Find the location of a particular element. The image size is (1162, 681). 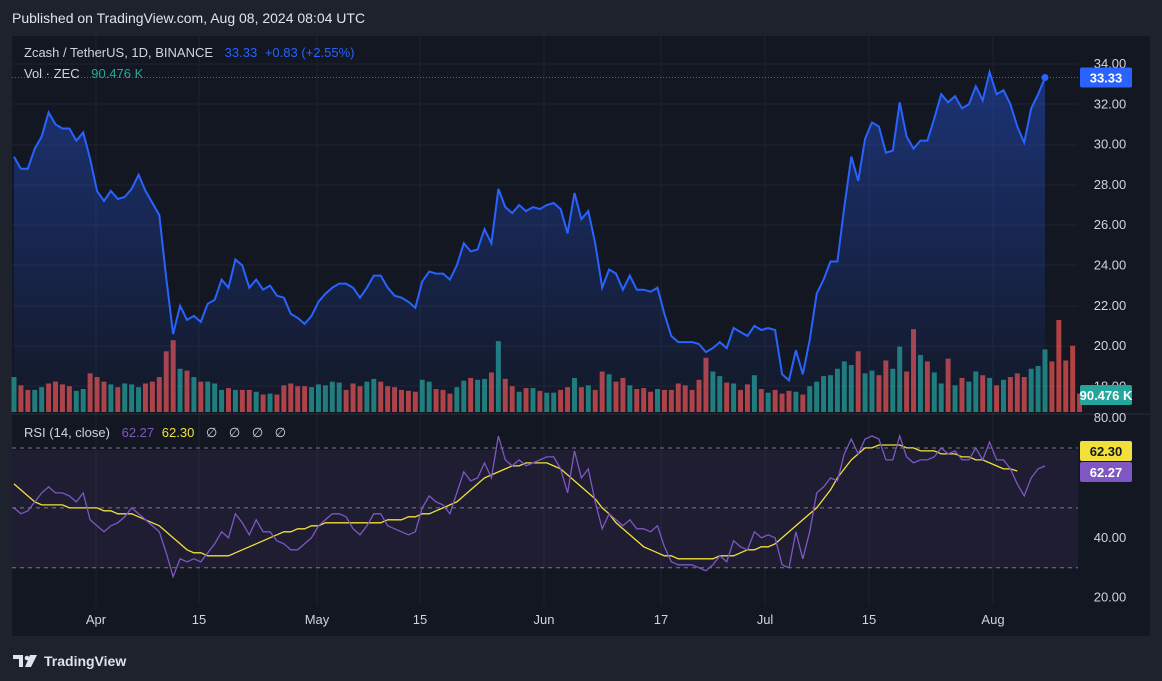

x-axis-ticks: Apr 15 May 15 Jun 17 Jul 15 Aug is located at coordinates (545, 619).